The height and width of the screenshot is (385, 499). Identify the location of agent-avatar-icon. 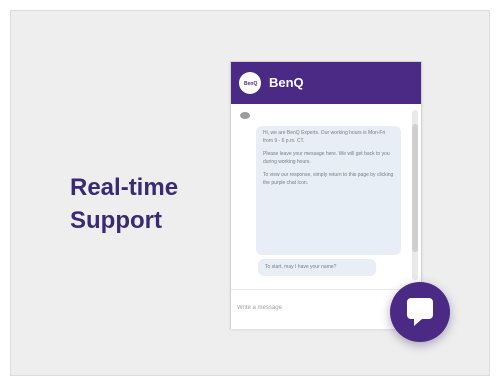
(245, 115).